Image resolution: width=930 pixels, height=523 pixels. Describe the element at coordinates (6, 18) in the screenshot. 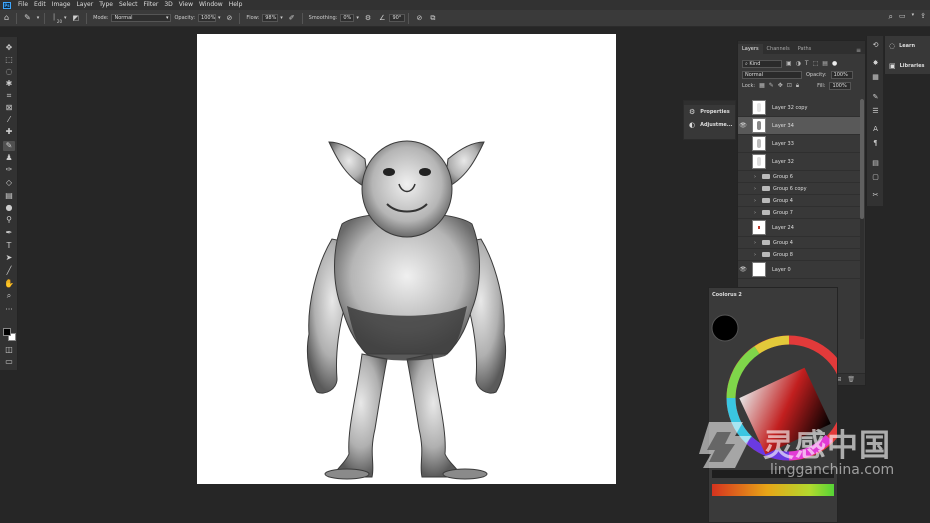

I see `home-icon: ⌂` at that location.